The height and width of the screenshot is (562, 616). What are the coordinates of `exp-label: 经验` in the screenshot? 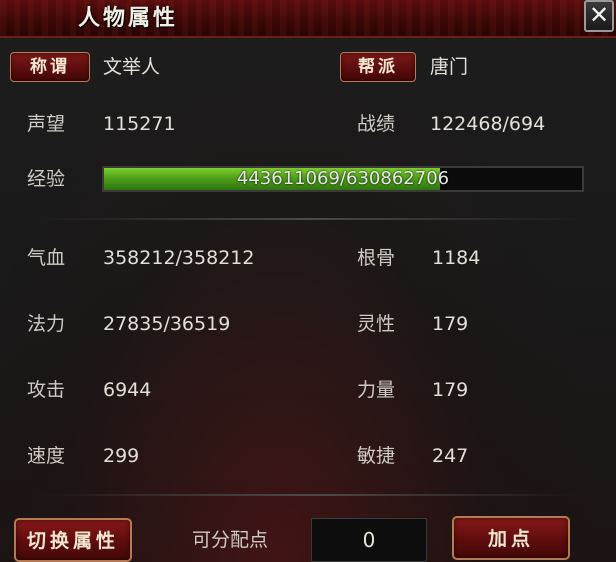 It's located at (46, 179).